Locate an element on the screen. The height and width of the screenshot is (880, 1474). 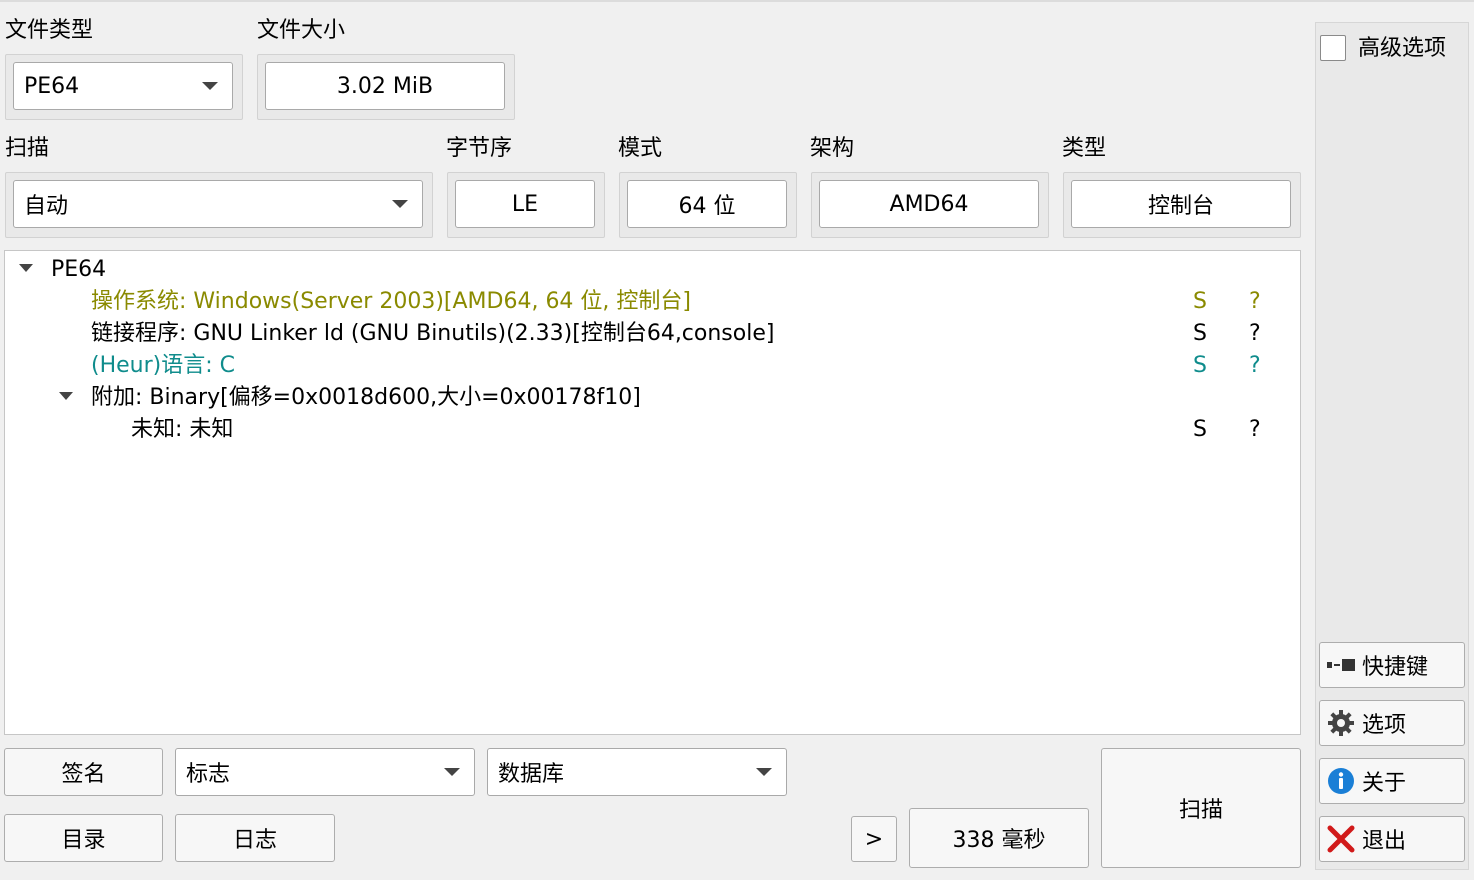
tree-item-os-s: S is located at coordinates (1200, 301).